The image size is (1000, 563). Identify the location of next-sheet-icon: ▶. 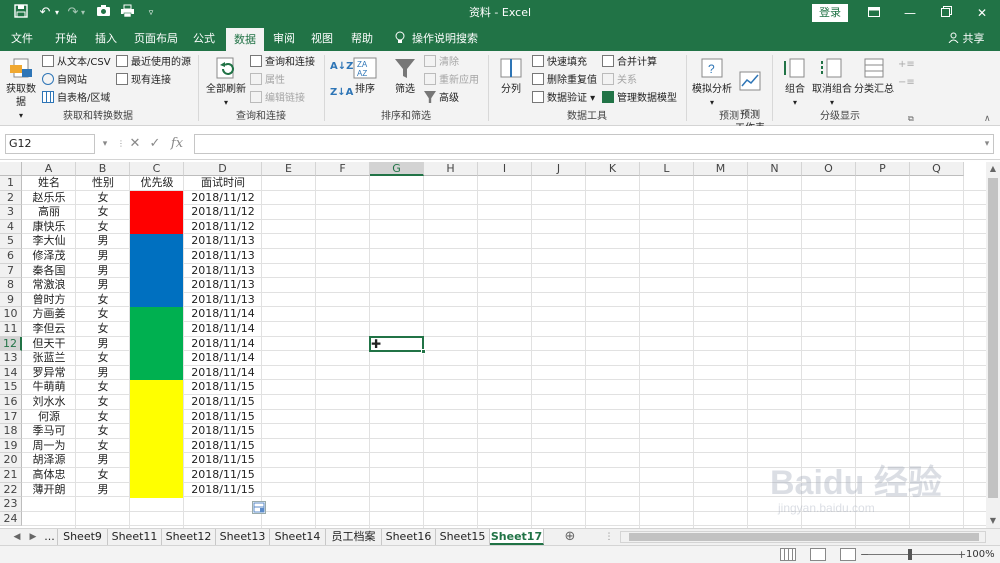
(33, 537).